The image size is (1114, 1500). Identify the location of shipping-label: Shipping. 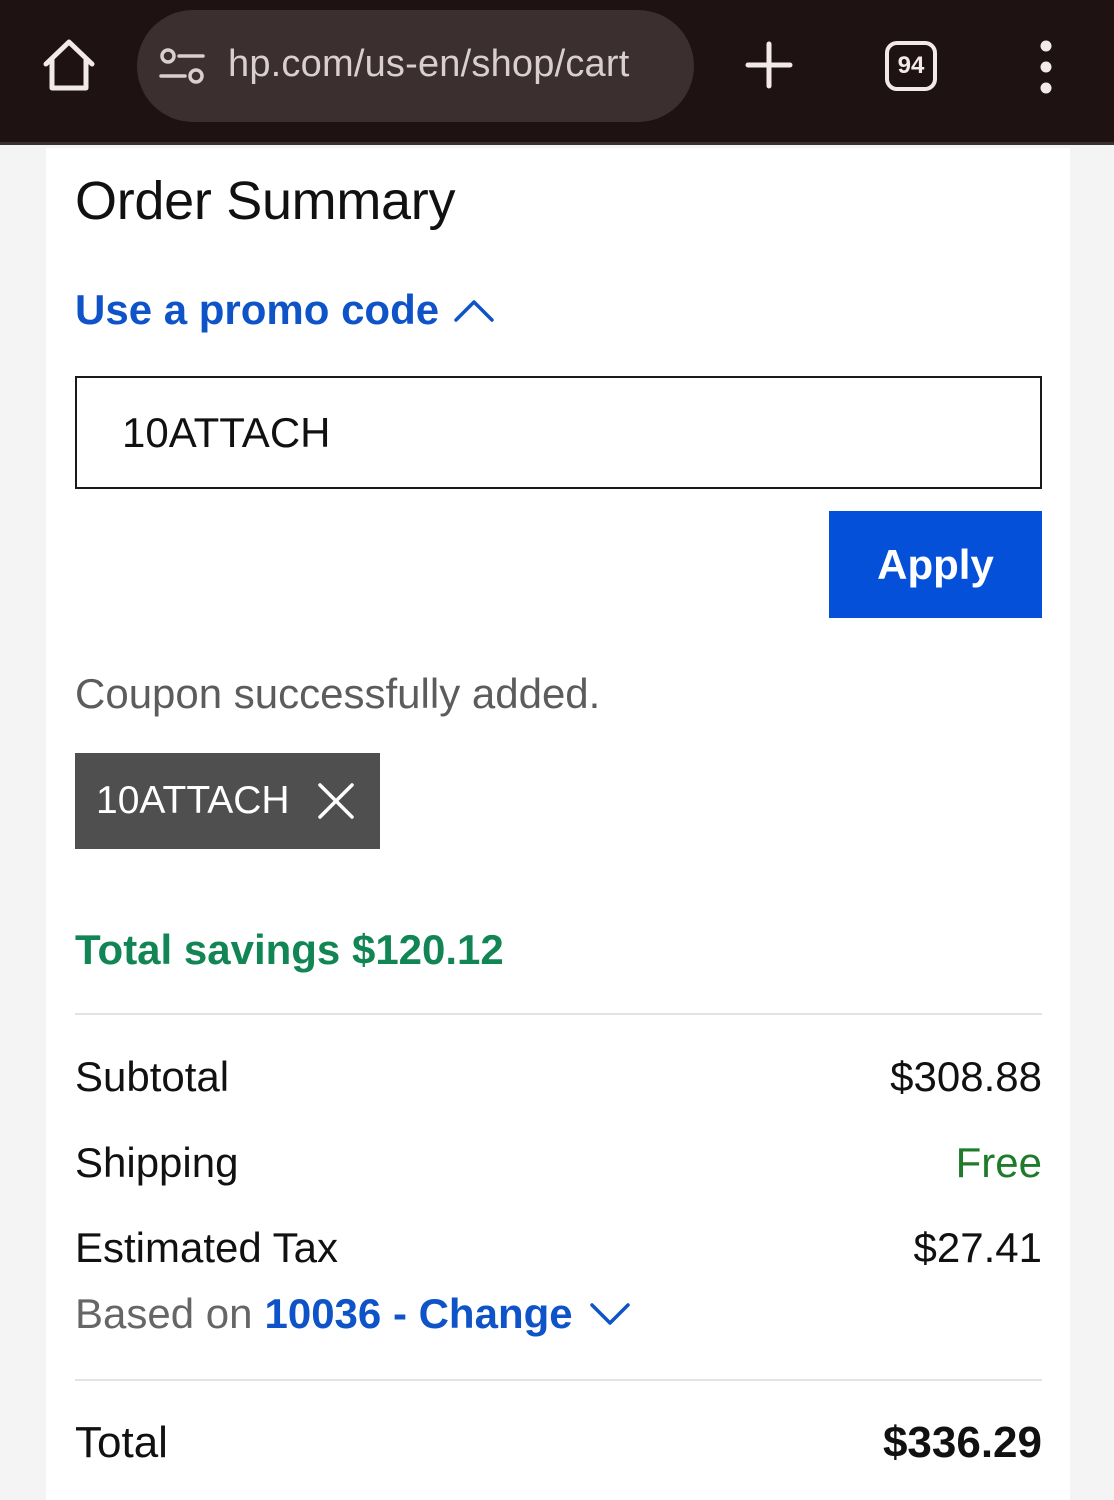
(157, 1162).